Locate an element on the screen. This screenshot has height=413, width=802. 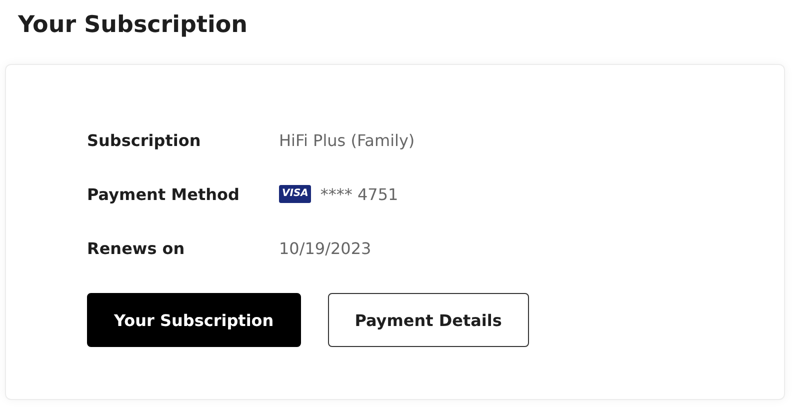
field-value: HiFi Plus (Family) is located at coordinates (347, 141).